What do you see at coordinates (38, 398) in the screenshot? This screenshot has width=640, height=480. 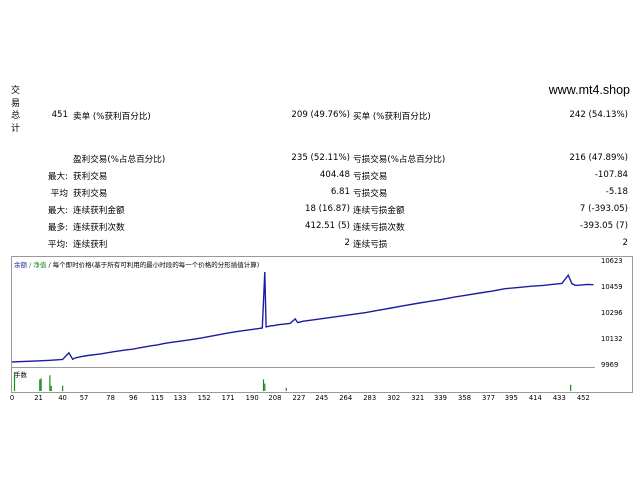 I see `x-tick-label: 21` at bounding box center [38, 398].